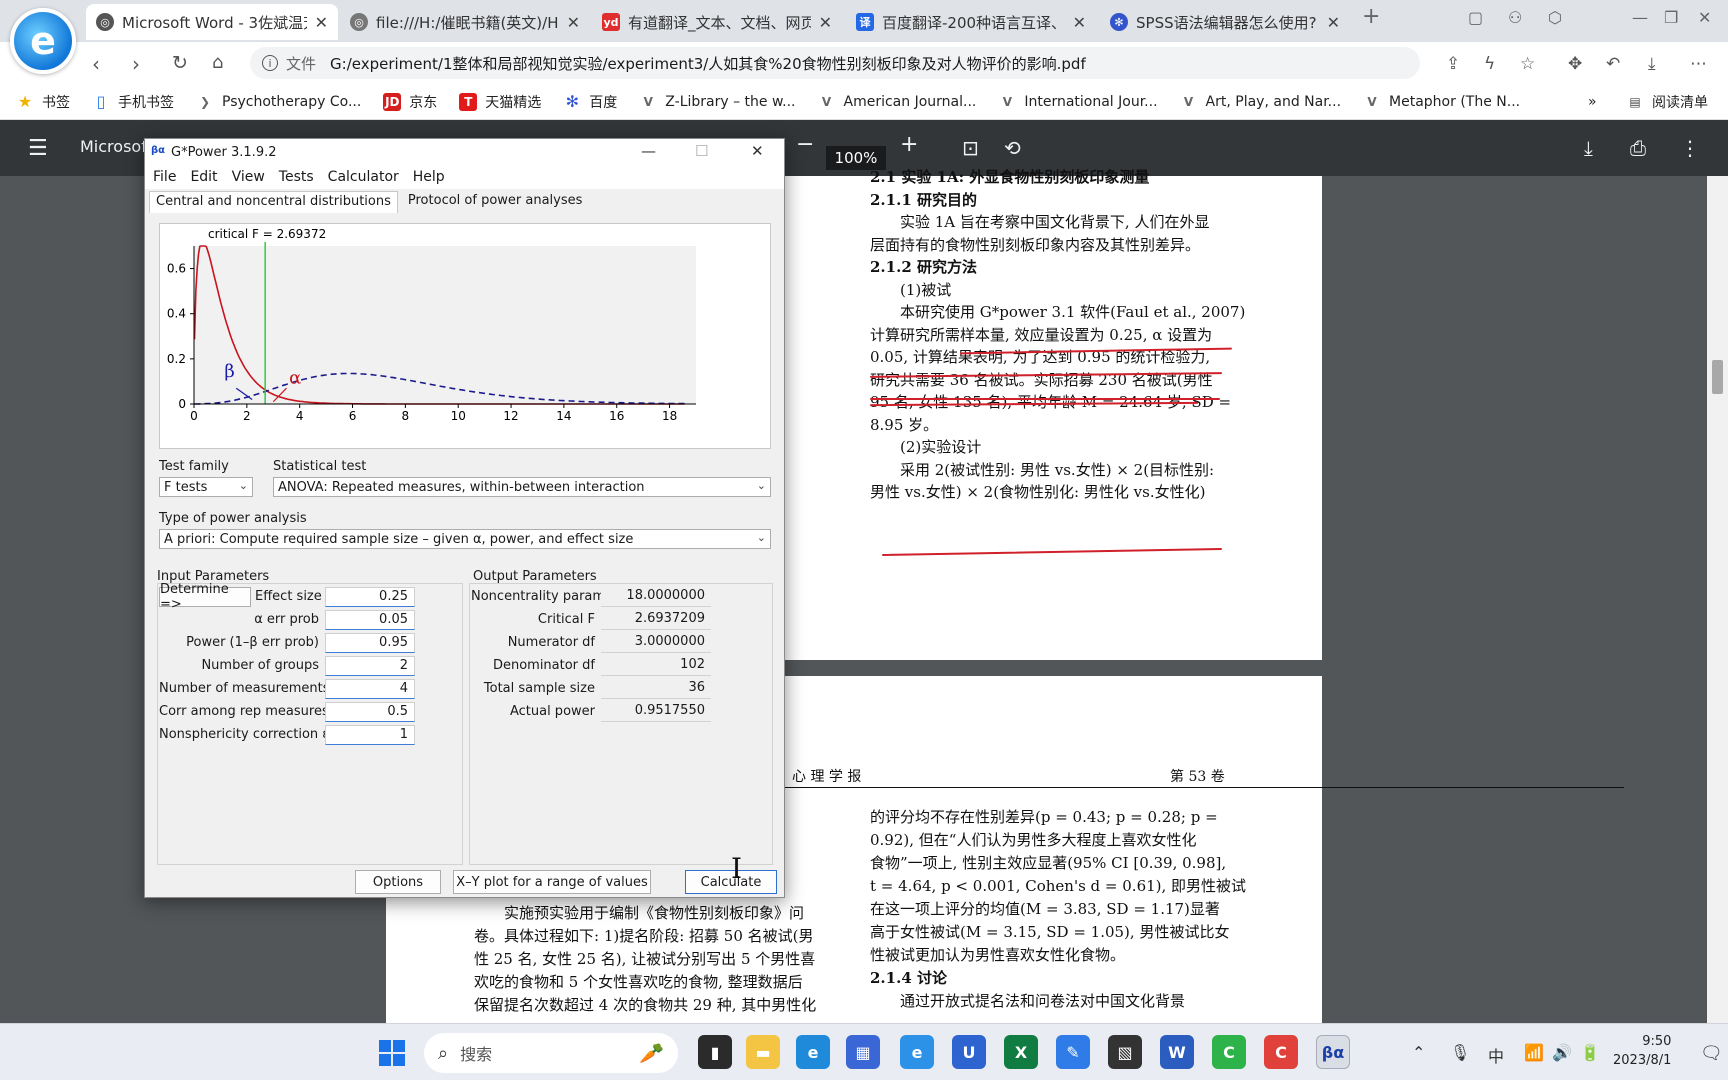 The height and width of the screenshot is (1080, 1728). What do you see at coordinates (1652, 64) in the screenshot?
I see `download-icon: ⤓` at bounding box center [1652, 64].